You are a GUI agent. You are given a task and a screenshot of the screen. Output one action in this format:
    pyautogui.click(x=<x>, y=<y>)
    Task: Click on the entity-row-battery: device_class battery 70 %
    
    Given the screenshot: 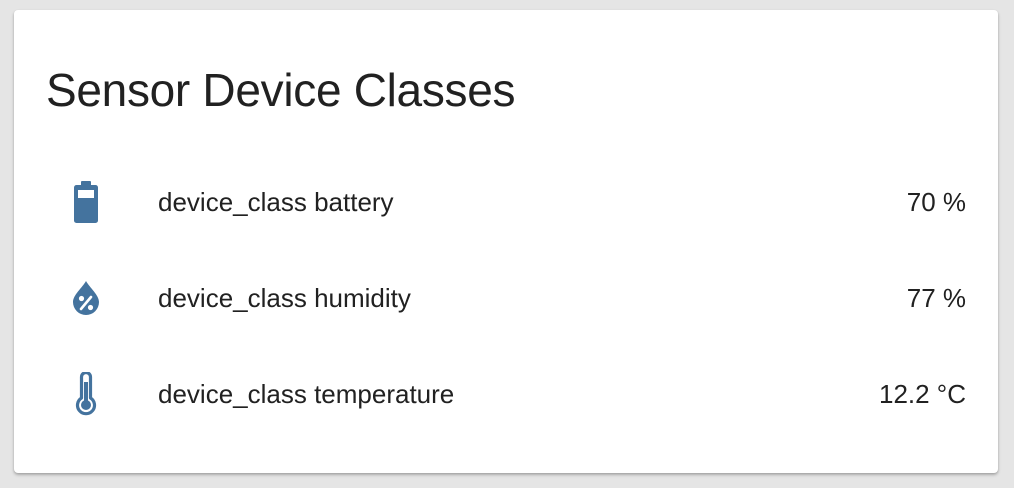 What is the action you would take?
    pyautogui.click(x=506, y=202)
    